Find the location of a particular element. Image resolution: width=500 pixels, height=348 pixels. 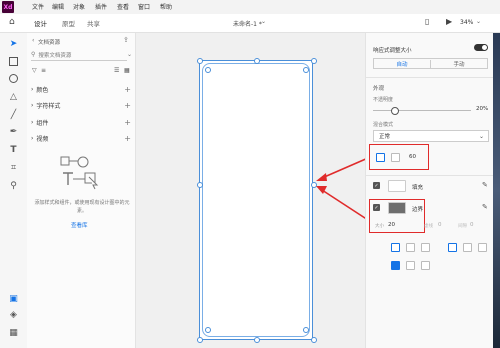

rectangle-tool-icon is located at coordinates (13, 61).